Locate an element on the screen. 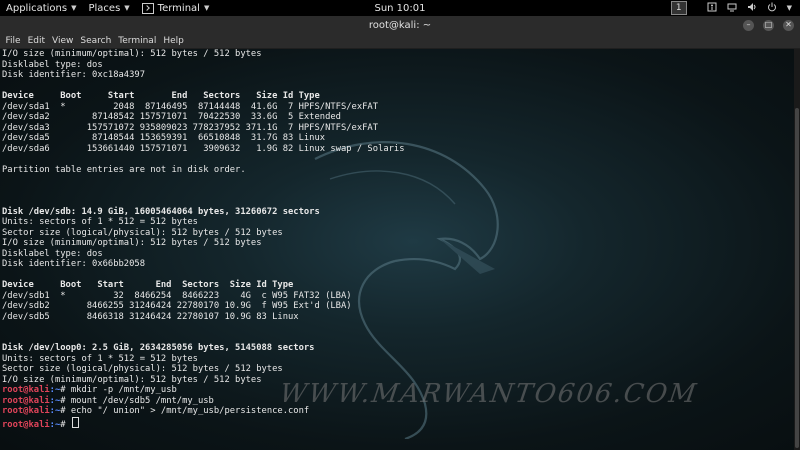 The width and height of the screenshot is (800, 450). applications-label: Applications is located at coordinates (37, 8).